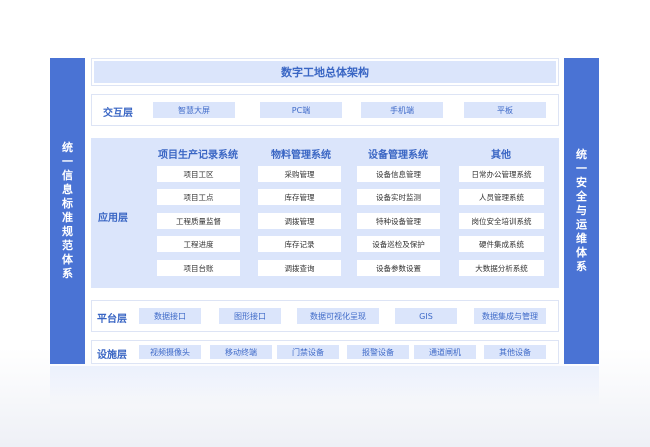  What do you see at coordinates (445, 352) in the screenshot?
I see `infrastructure-item: 通道闸机` at bounding box center [445, 352].